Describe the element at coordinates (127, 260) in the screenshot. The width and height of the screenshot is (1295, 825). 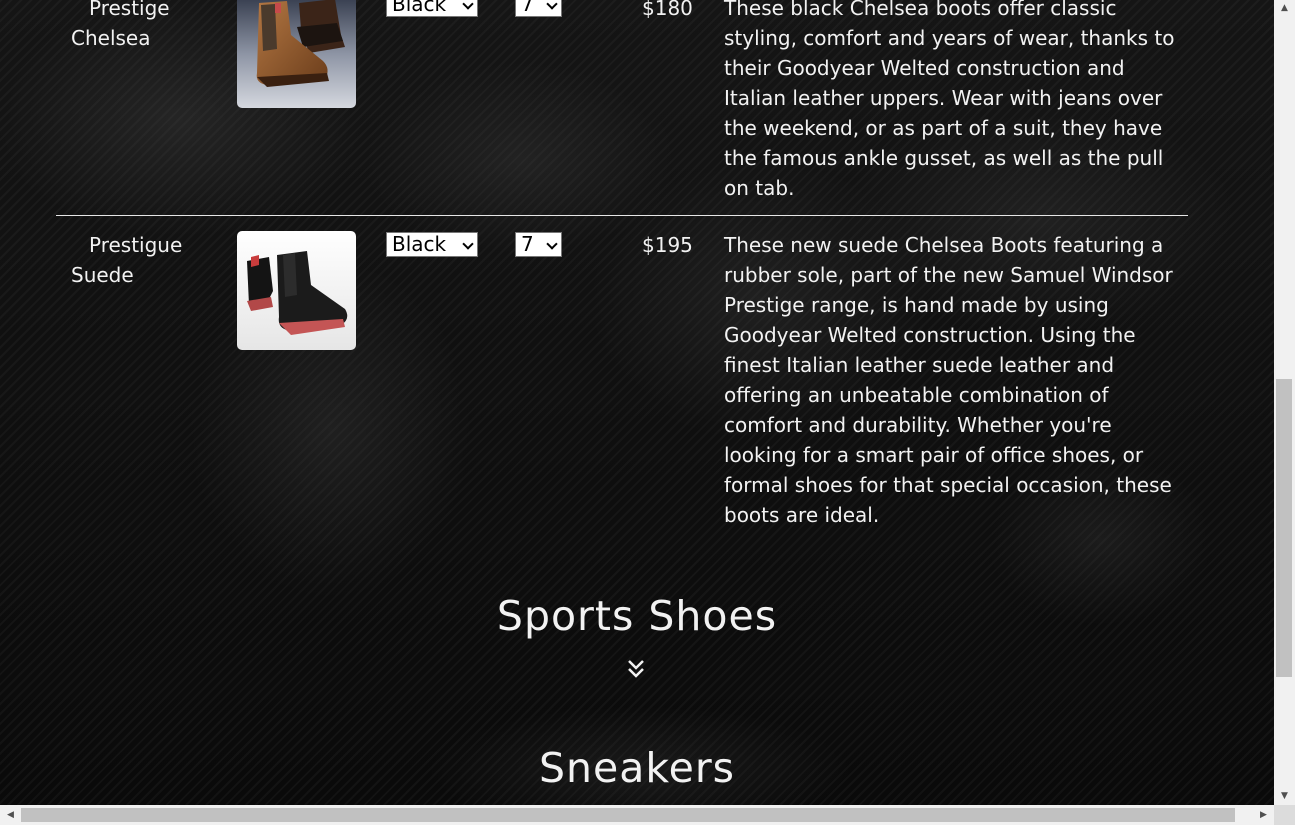
I see `product-name: Prestigue Suede` at that location.